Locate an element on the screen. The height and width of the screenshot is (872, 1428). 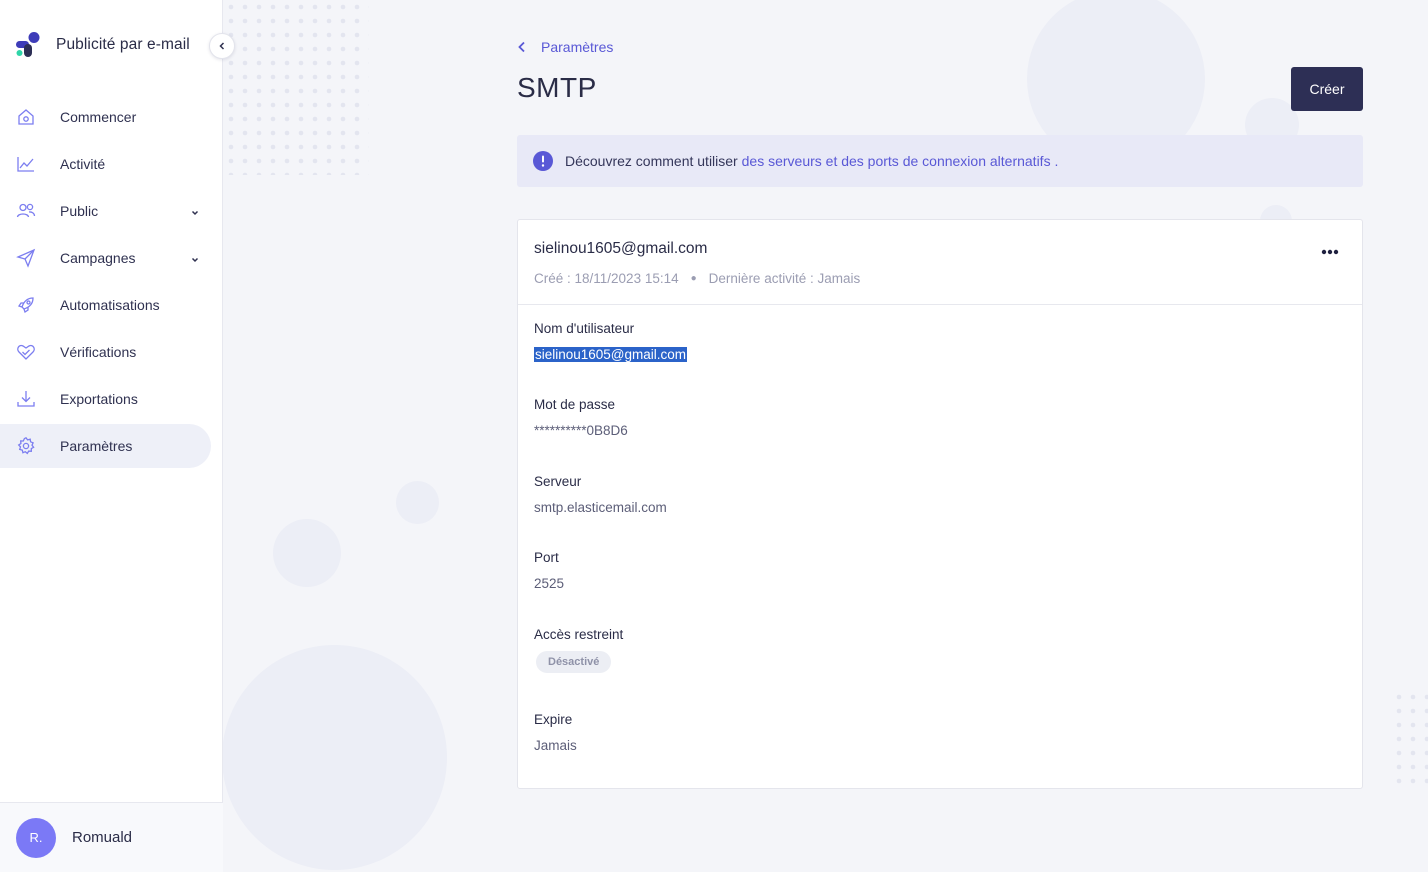
sidebar-item-label: Activité is located at coordinates (83, 164).